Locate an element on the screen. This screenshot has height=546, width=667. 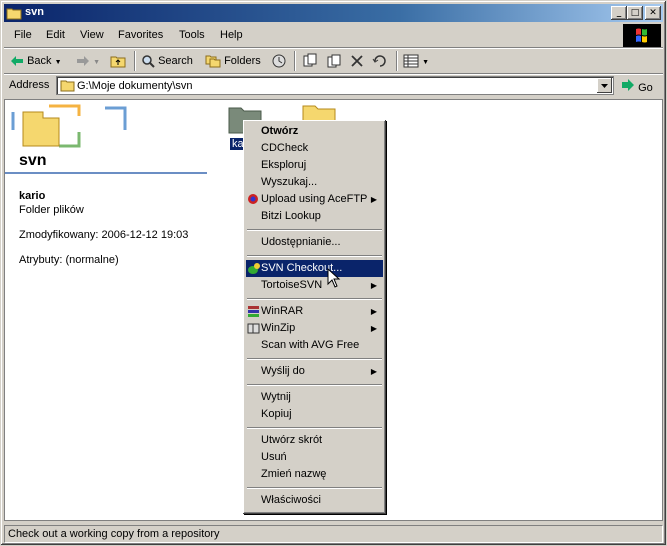
menu-bar: File Edit View Favorites Tools Help is located at coordinates (314, 35).